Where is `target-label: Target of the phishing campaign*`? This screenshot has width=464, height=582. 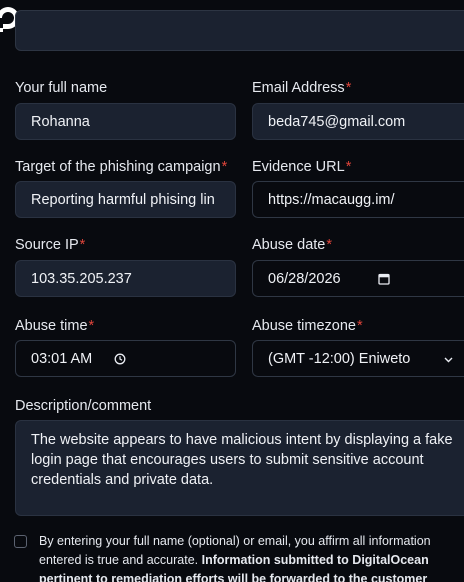
target-label: Target of the phishing campaign* is located at coordinates (121, 167).